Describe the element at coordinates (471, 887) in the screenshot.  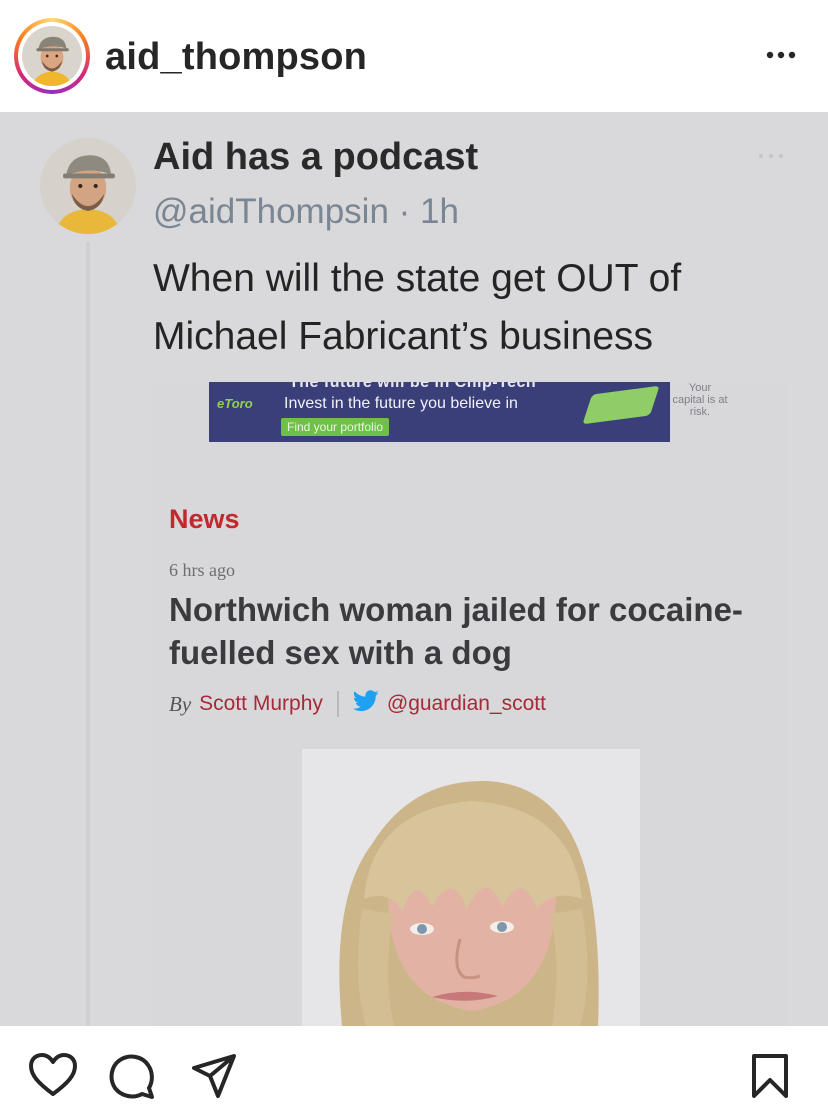
I see `article-photo` at that location.